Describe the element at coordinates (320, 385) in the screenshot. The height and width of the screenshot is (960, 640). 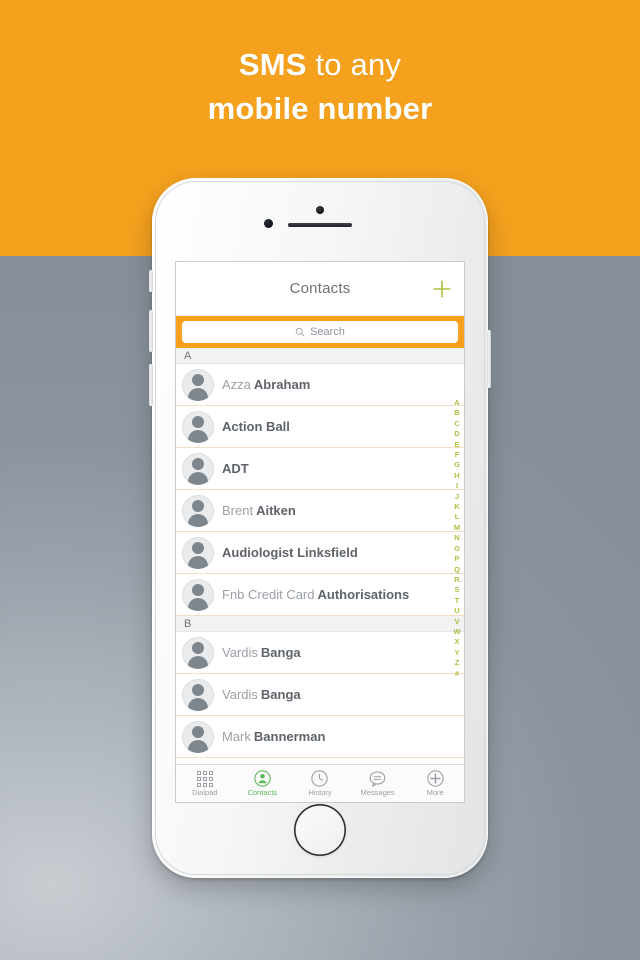
I see `contact-row: Azza Abraham` at that location.